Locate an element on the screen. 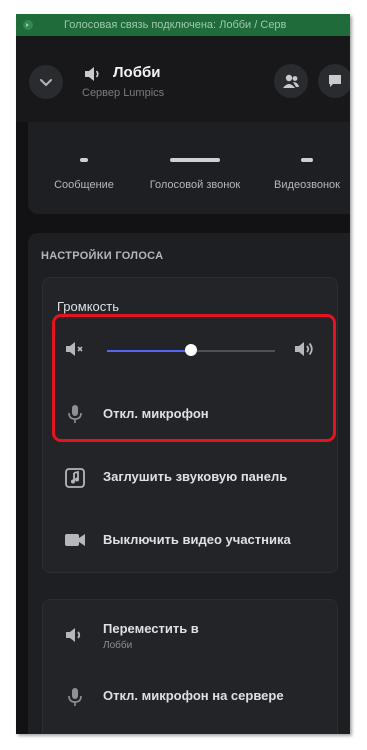  speaker-icon is located at coordinates (73, 635).